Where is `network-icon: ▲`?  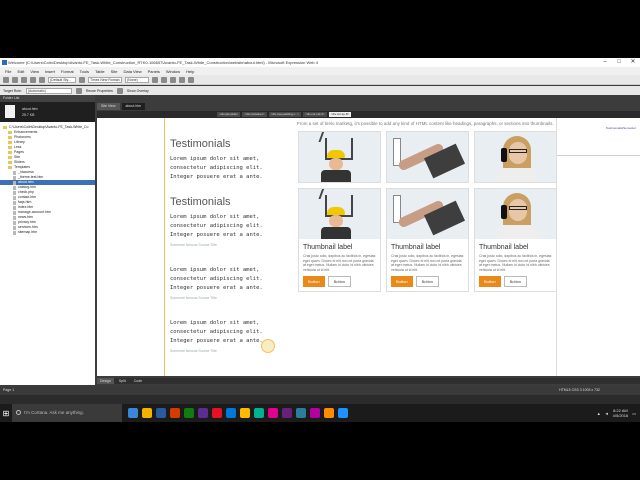 network-icon: ▲ is located at coordinates (599, 413).